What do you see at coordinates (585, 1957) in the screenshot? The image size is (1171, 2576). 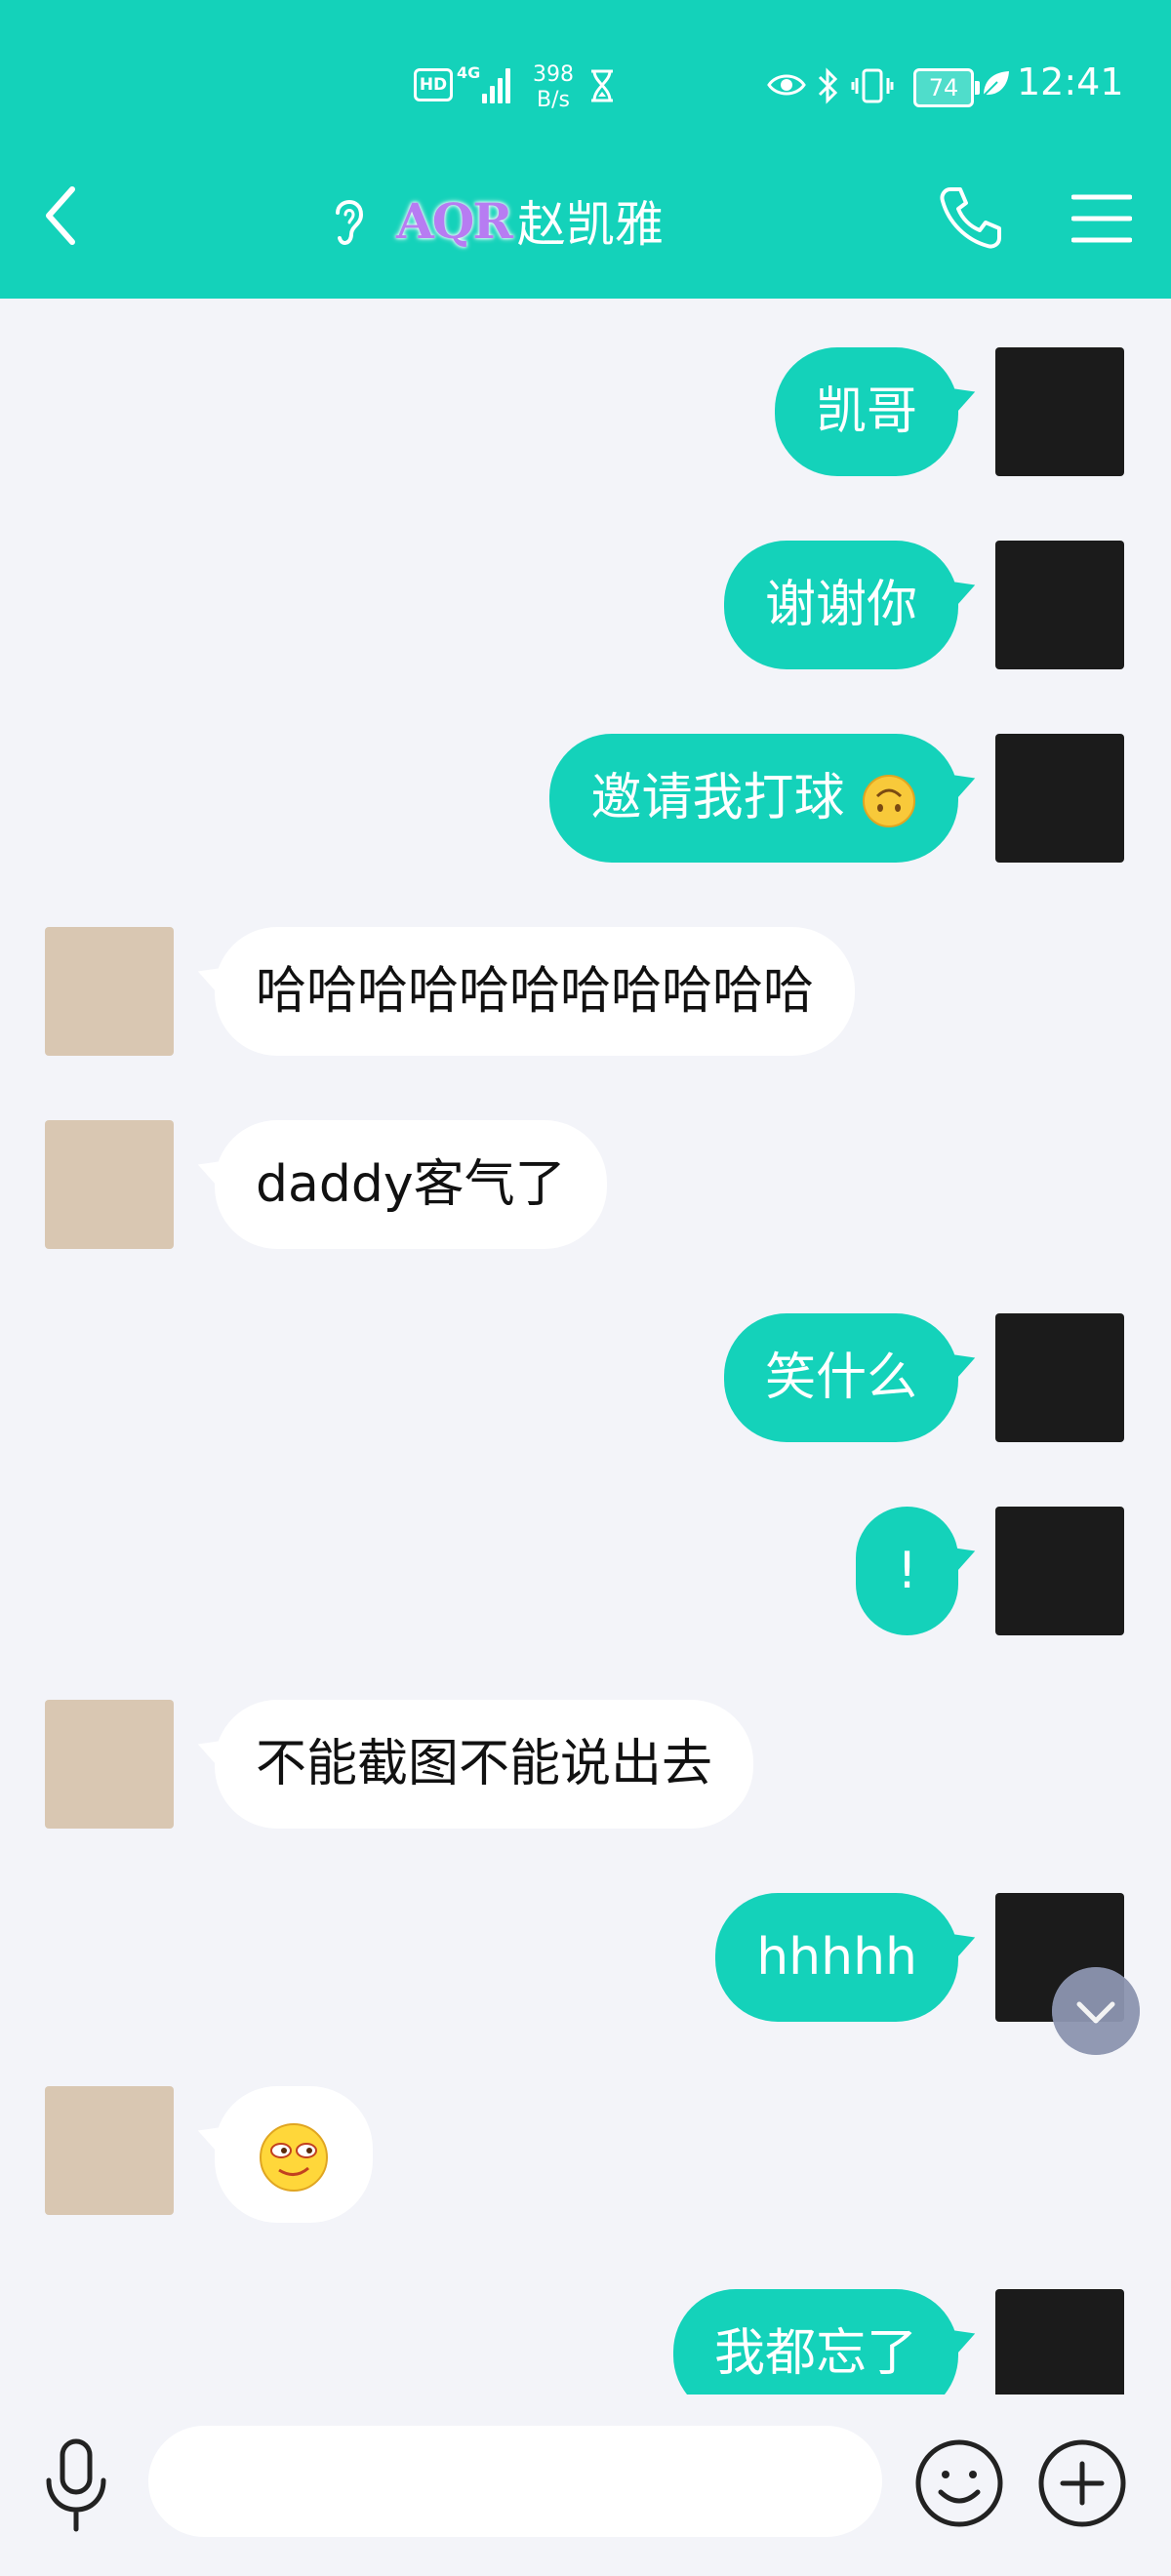 I see `message-row: hhhhh` at bounding box center [585, 1957].